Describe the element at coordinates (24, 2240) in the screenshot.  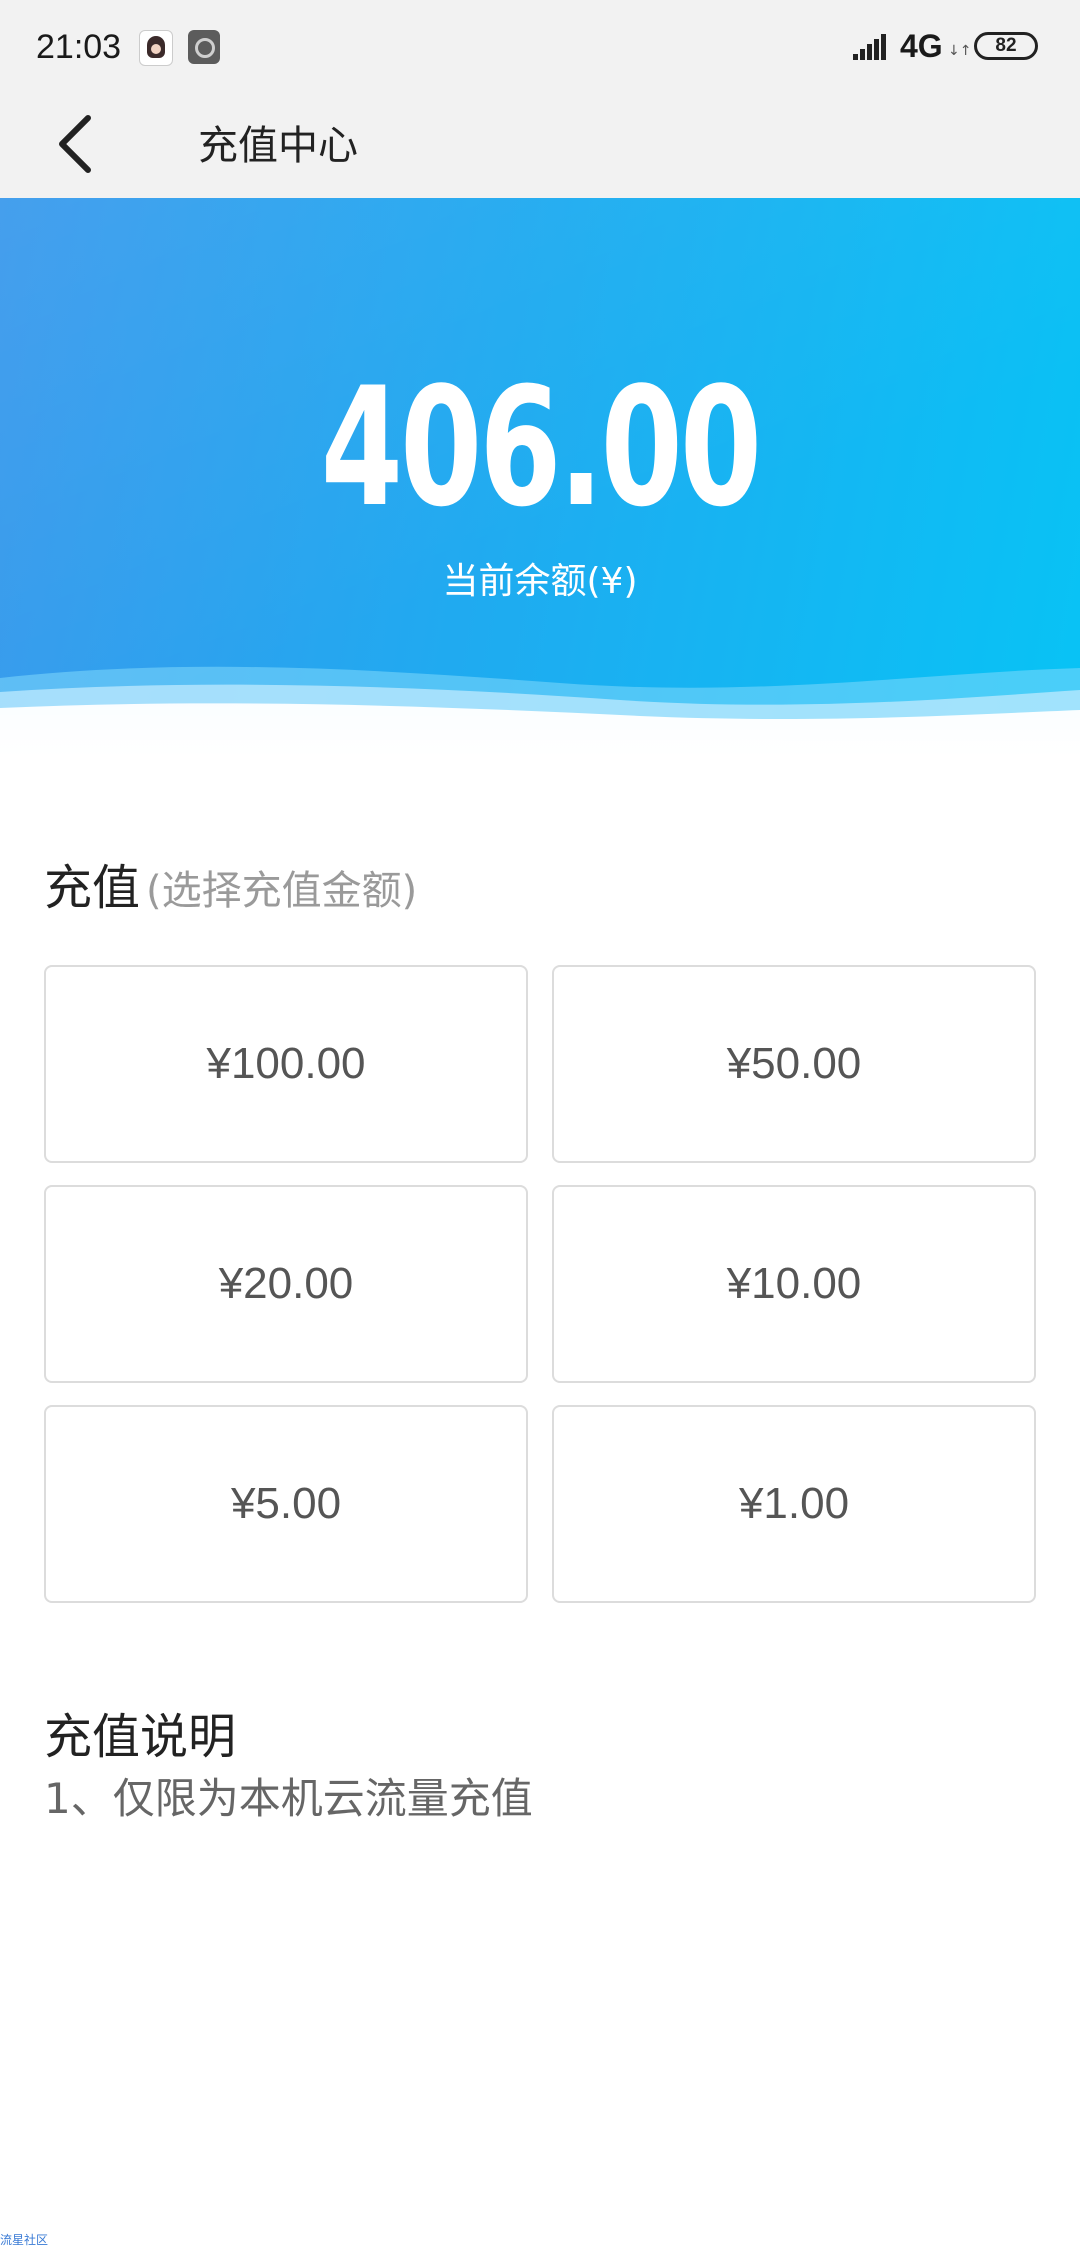
I see `watermark: 流星社区` at that location.